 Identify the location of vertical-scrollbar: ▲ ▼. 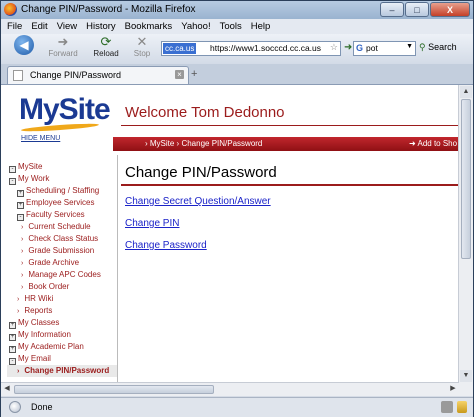
(465, 240).